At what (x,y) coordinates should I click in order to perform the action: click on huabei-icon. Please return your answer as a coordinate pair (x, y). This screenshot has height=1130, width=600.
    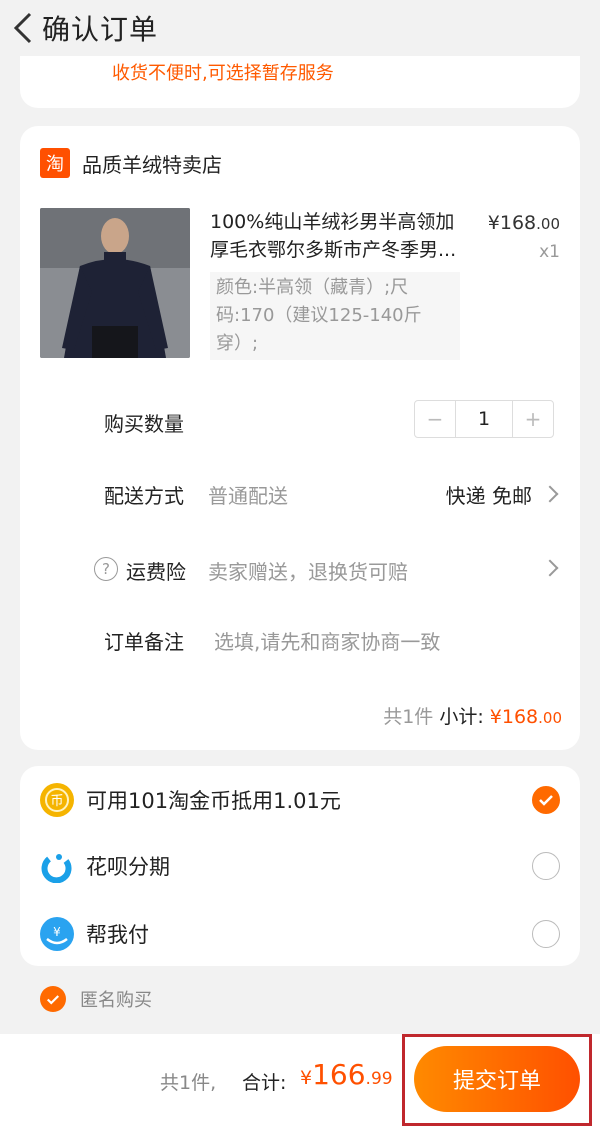
    Looking at the image, I should click on (57, 866).